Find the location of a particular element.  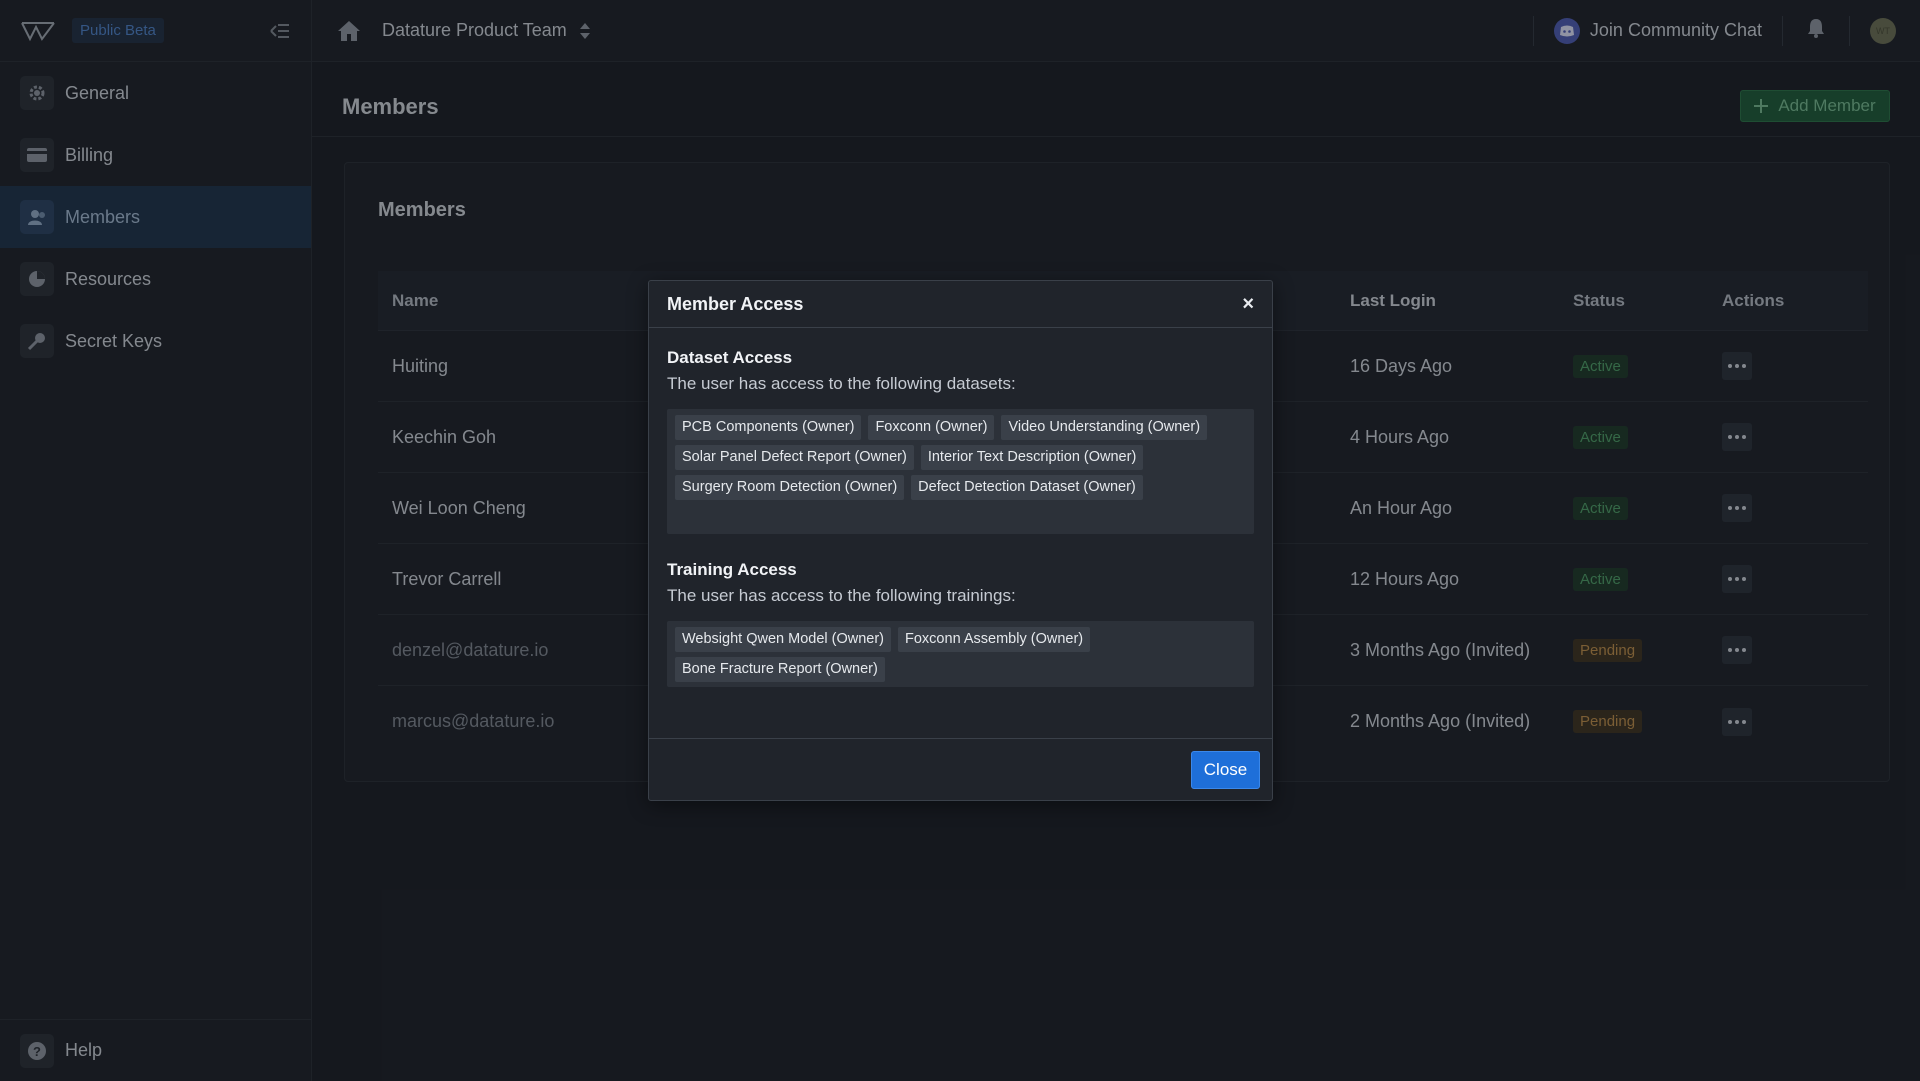

close-icon: × is located at coordinates (1248, 304).